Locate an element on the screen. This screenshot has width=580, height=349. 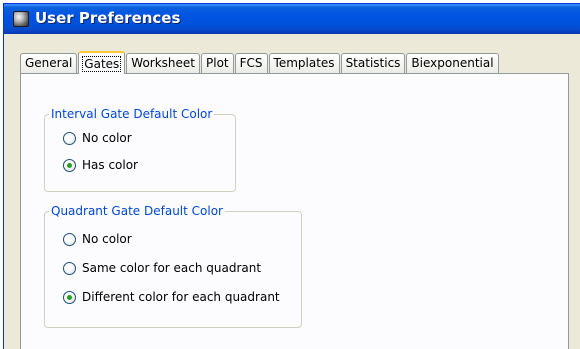
tab-worksheet: Worksheet is located at coordinates (163, 63).